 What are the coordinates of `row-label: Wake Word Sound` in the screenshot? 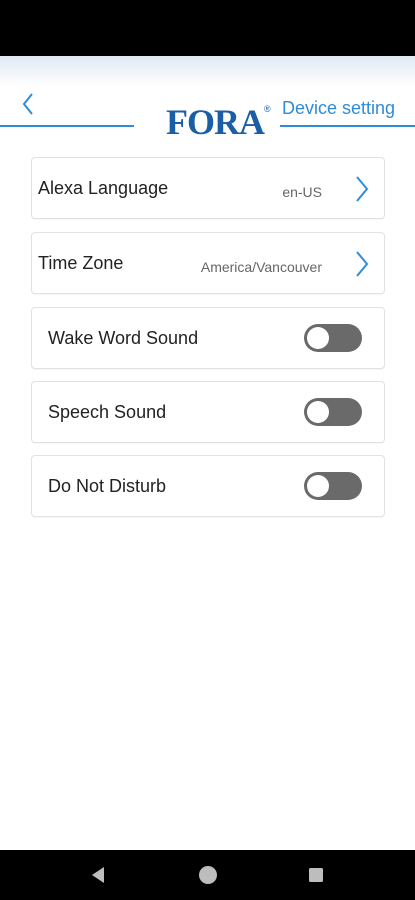 It's located at (123, 338).